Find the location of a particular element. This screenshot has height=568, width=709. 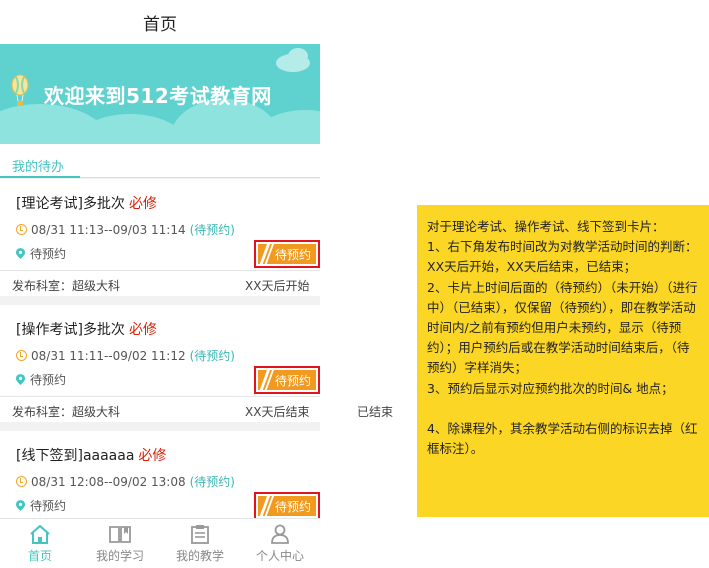

card-time-row: 08/31 11:13--09/03 11:14 (待预约) is located at coordinates (125, 229).